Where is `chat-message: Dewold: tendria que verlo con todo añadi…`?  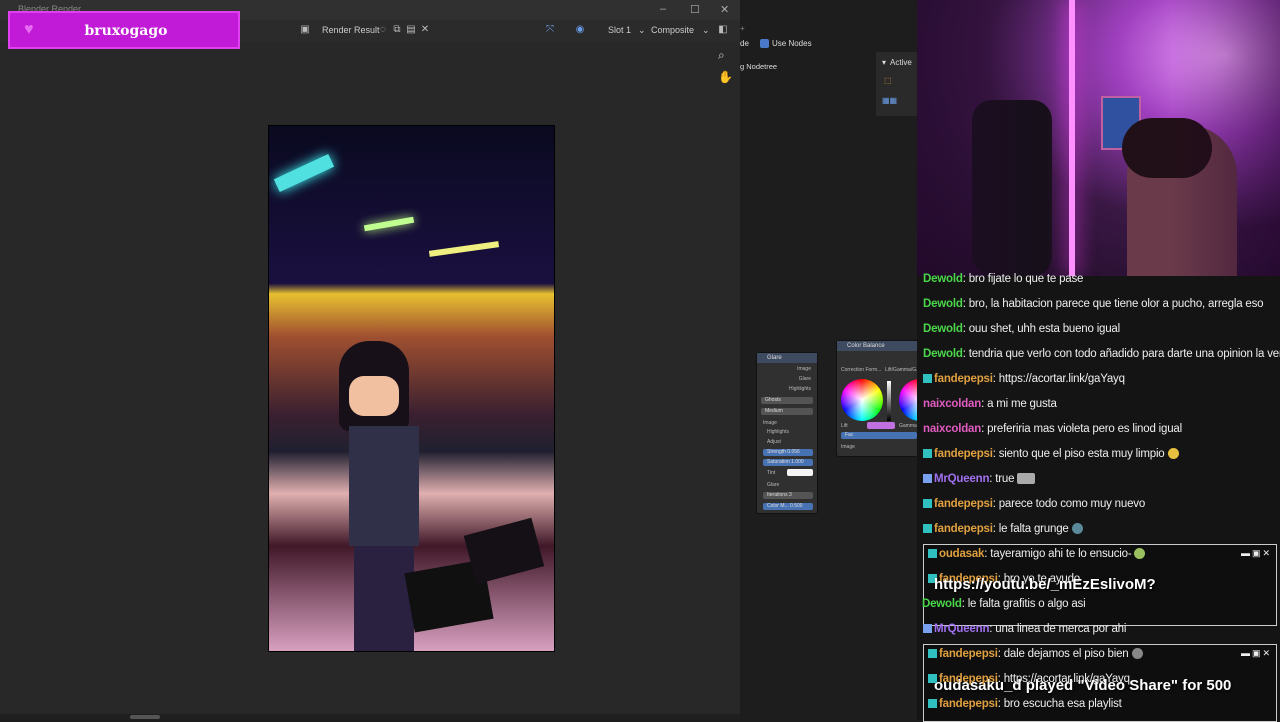 chat-message: Dewold: tendria que verlo con todo añadi… is located at coordinates (1101, 358).